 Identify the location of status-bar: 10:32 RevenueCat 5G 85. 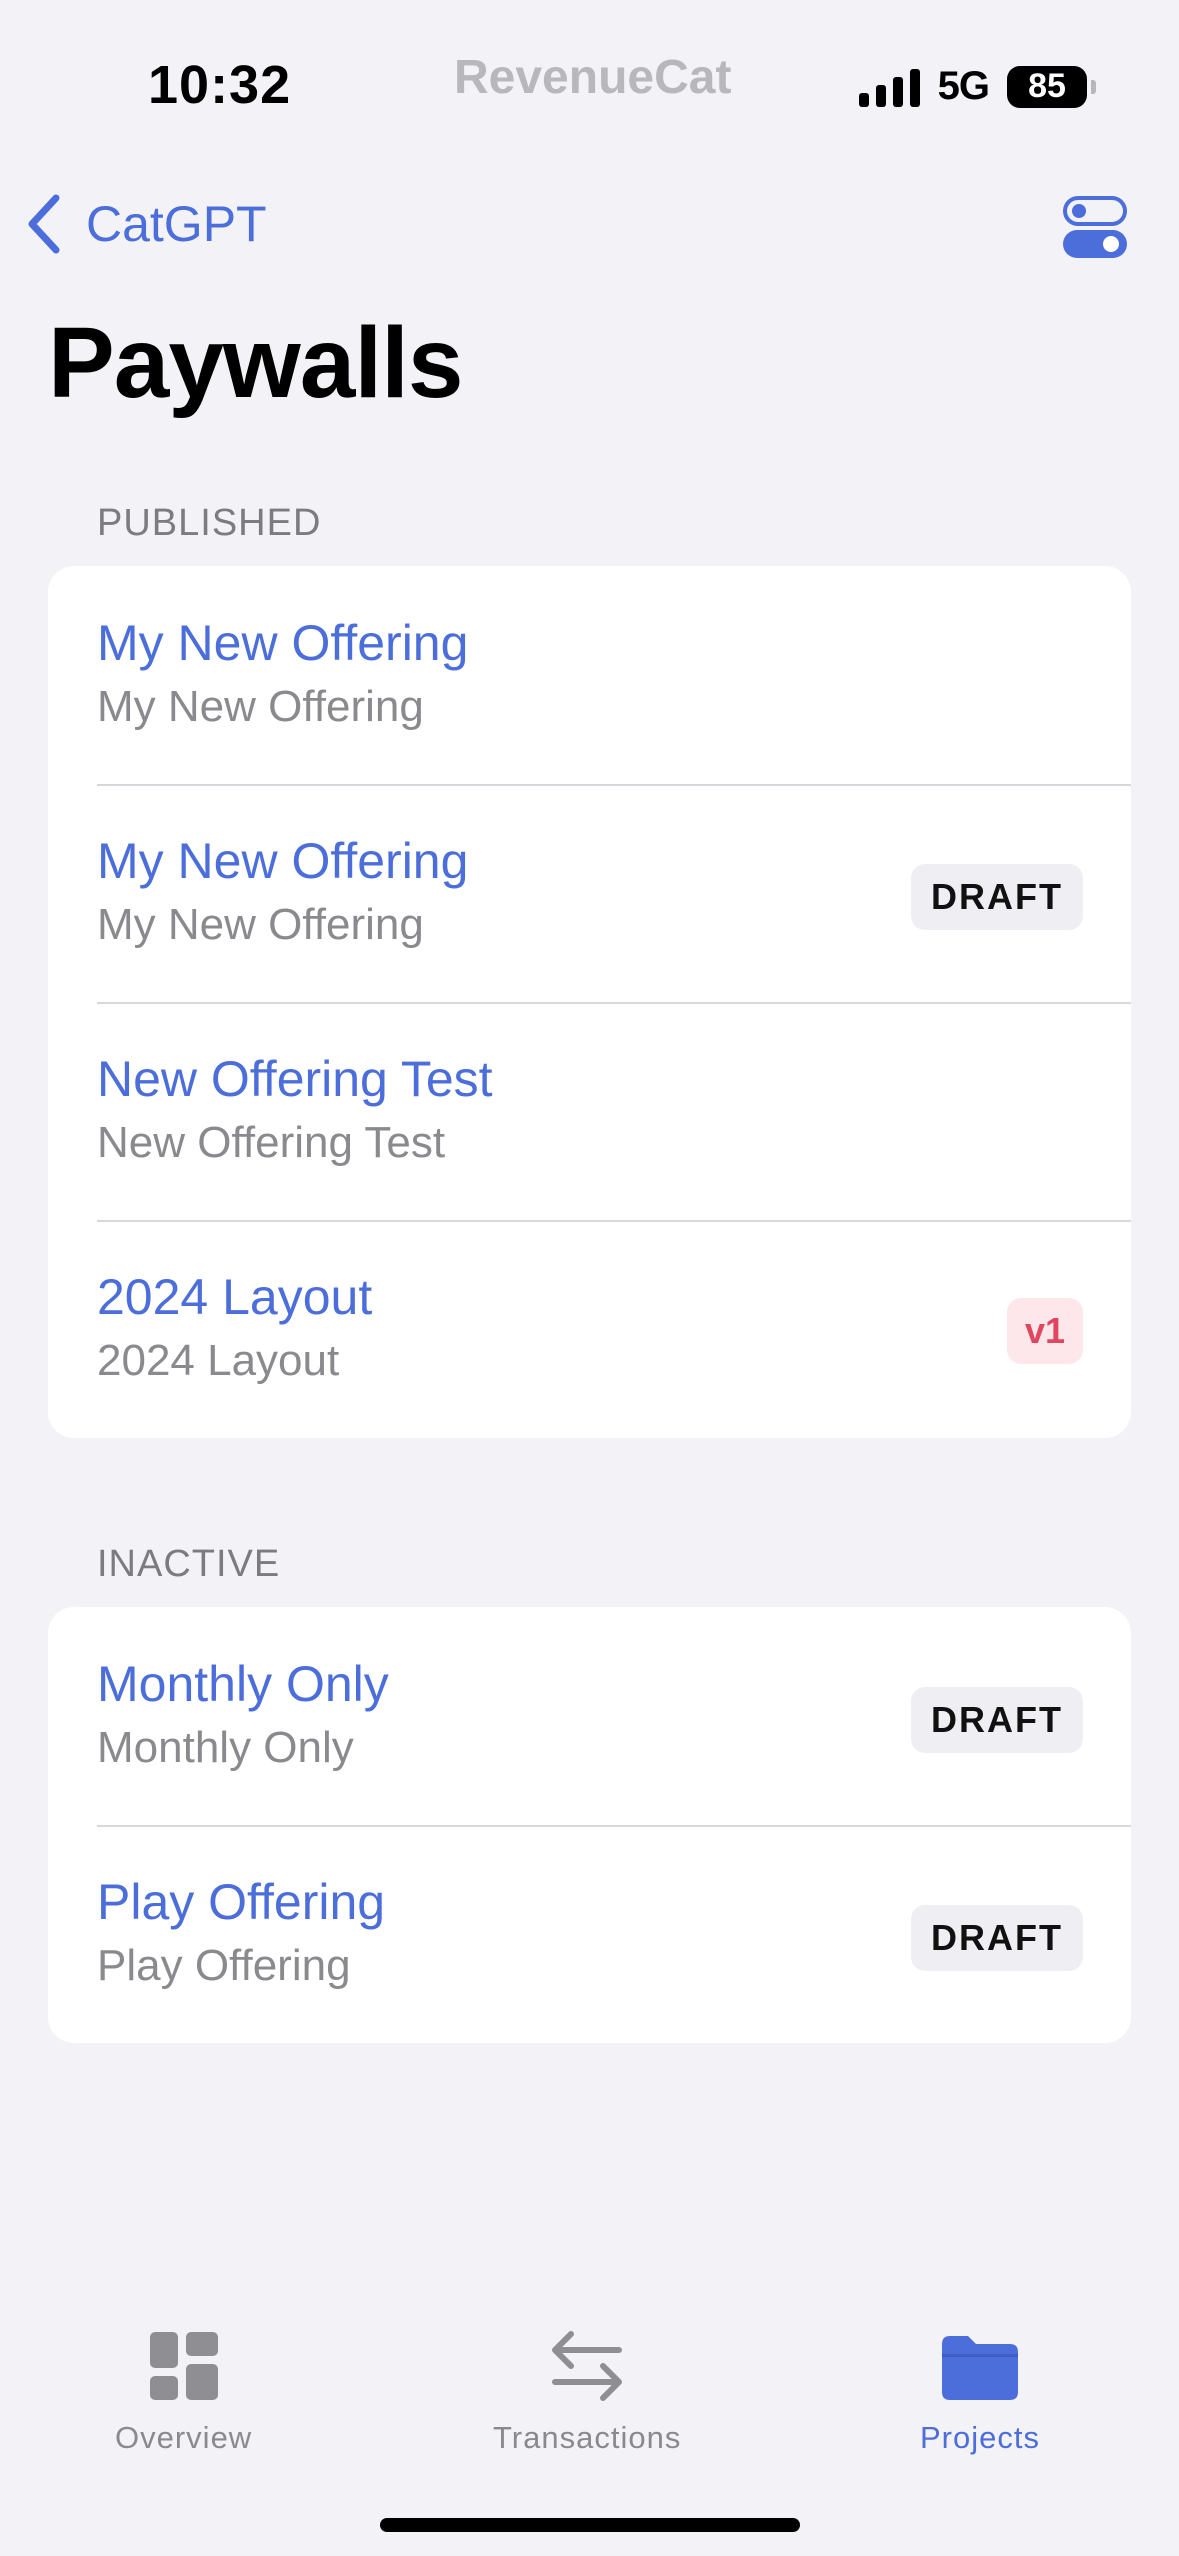
(589, 80).